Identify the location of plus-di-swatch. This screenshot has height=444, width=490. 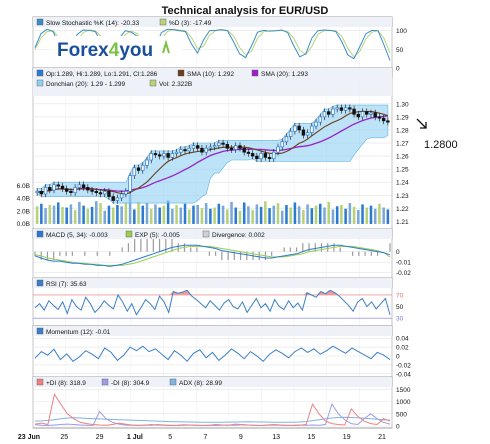
(40, 382).